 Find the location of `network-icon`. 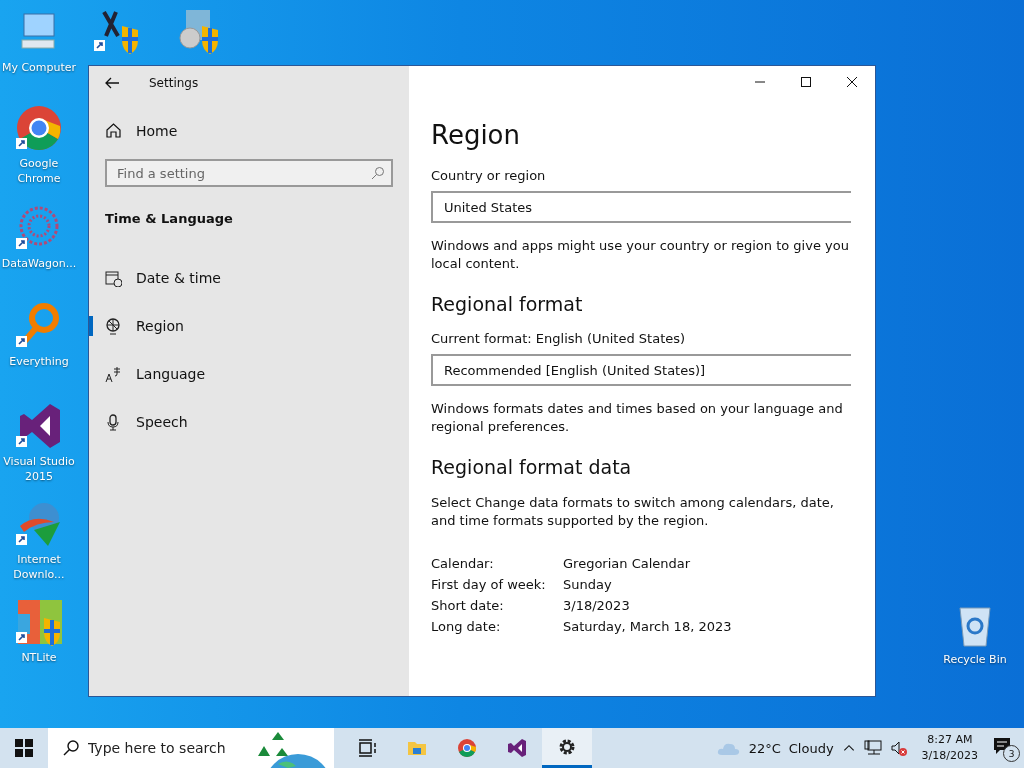

network-icon is located at coordinates (872, 748).